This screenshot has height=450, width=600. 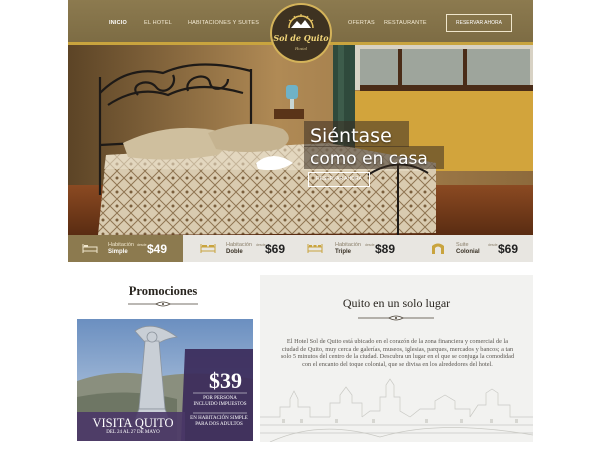 I want to click on hero-subtitle-emphasis: en casa, so click(x=395, y=159).